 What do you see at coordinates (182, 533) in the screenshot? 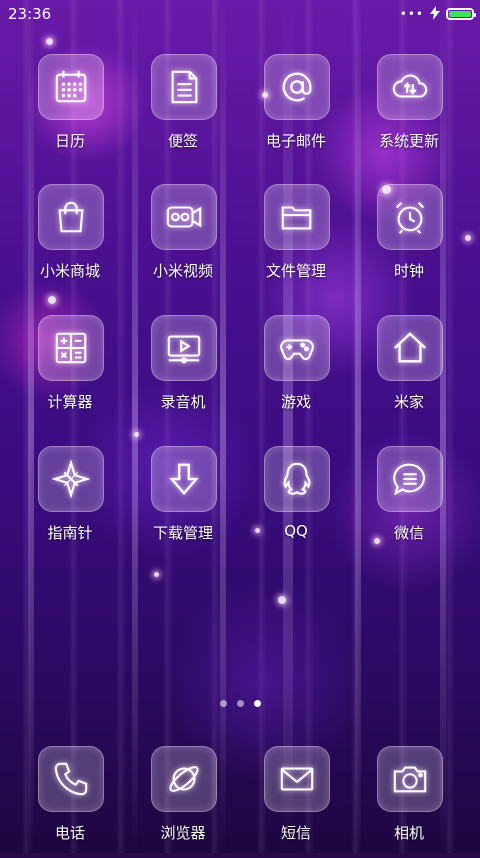
I see `app-label: 下载管理` at bounding box center [182, 533].